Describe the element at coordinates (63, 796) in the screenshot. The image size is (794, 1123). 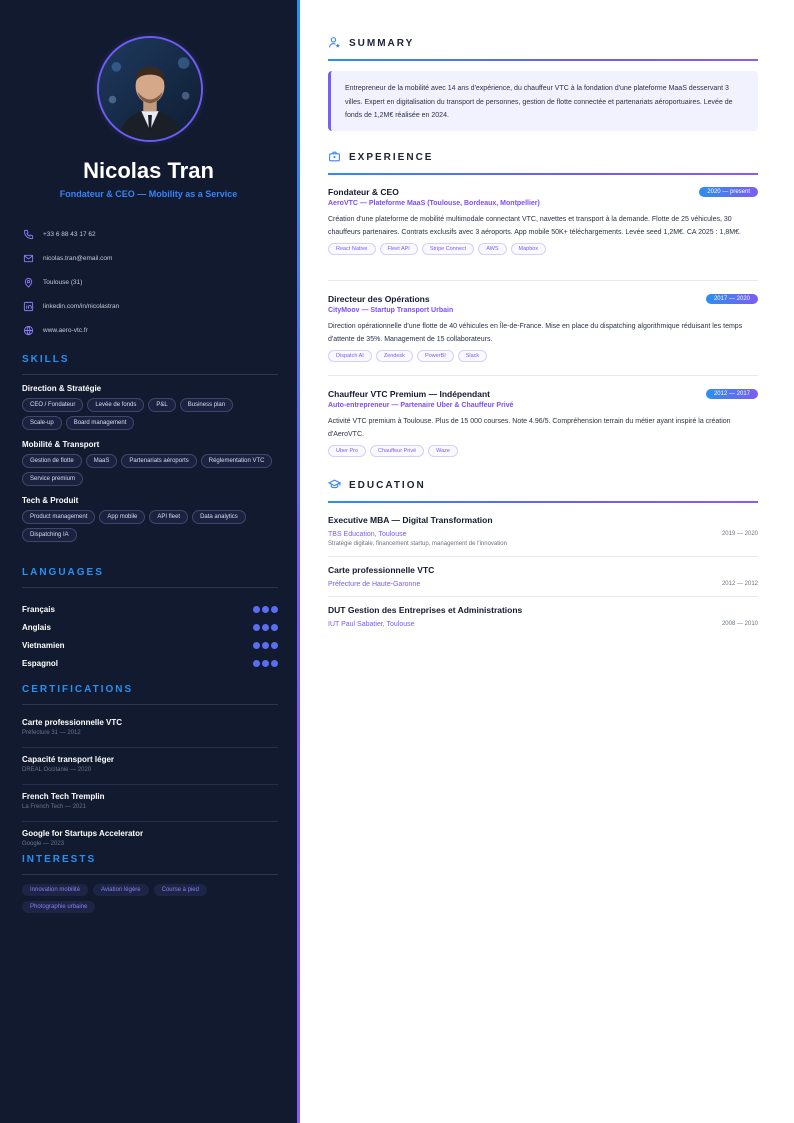
I see `certification-title: French Tech Tremplin` at that location.